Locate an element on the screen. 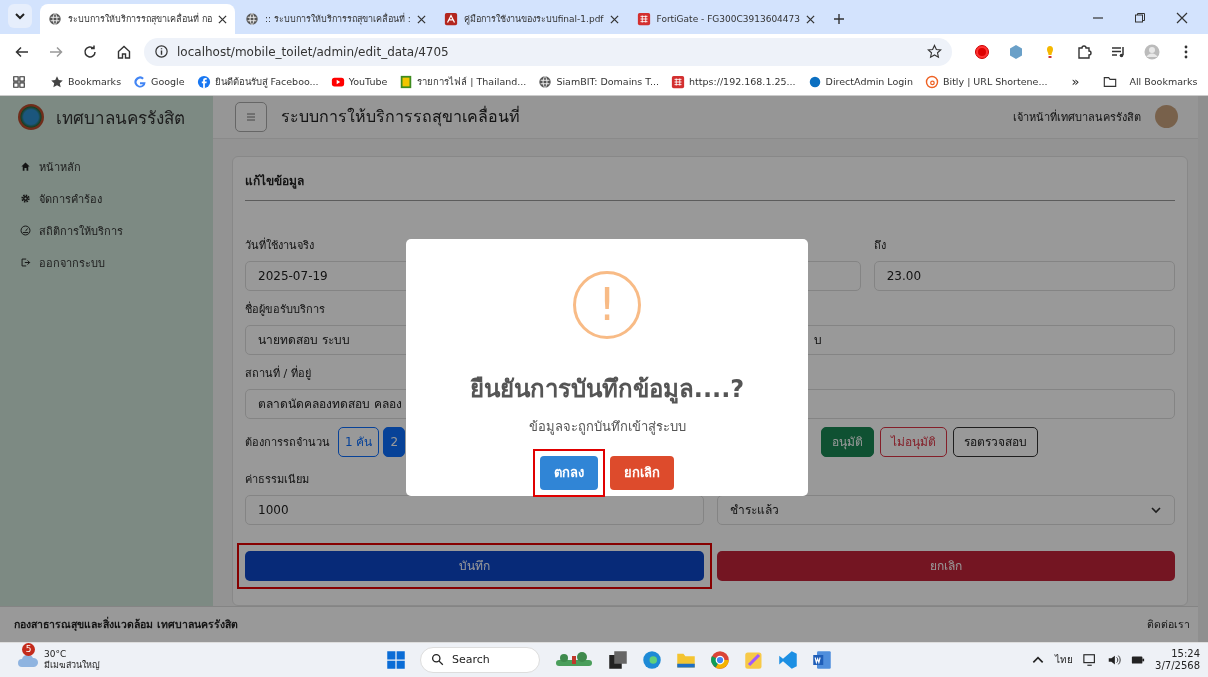  field-label: ชื่อผู้ขอรับบริการ is located at coordinates (285, 309).